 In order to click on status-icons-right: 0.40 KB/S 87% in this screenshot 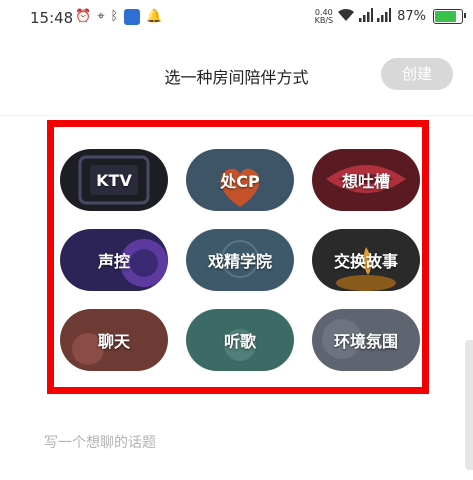, I will do `click(390, 16)`.